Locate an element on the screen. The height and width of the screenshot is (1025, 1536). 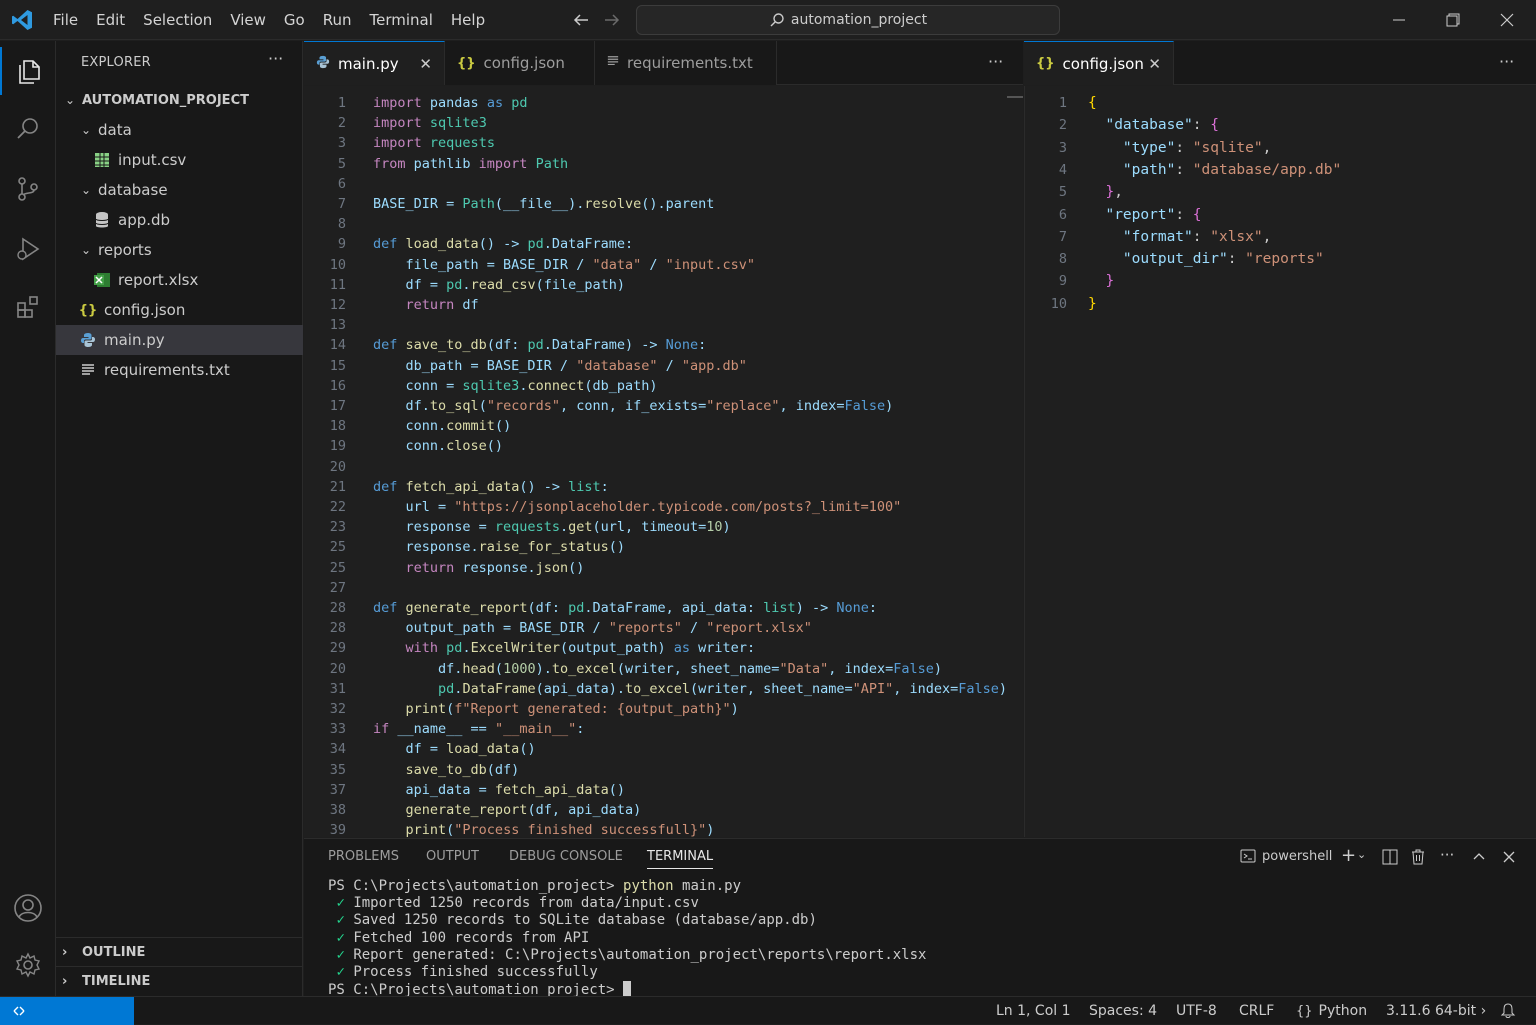
back-arrow-icon is located at coordinates (581, 20).